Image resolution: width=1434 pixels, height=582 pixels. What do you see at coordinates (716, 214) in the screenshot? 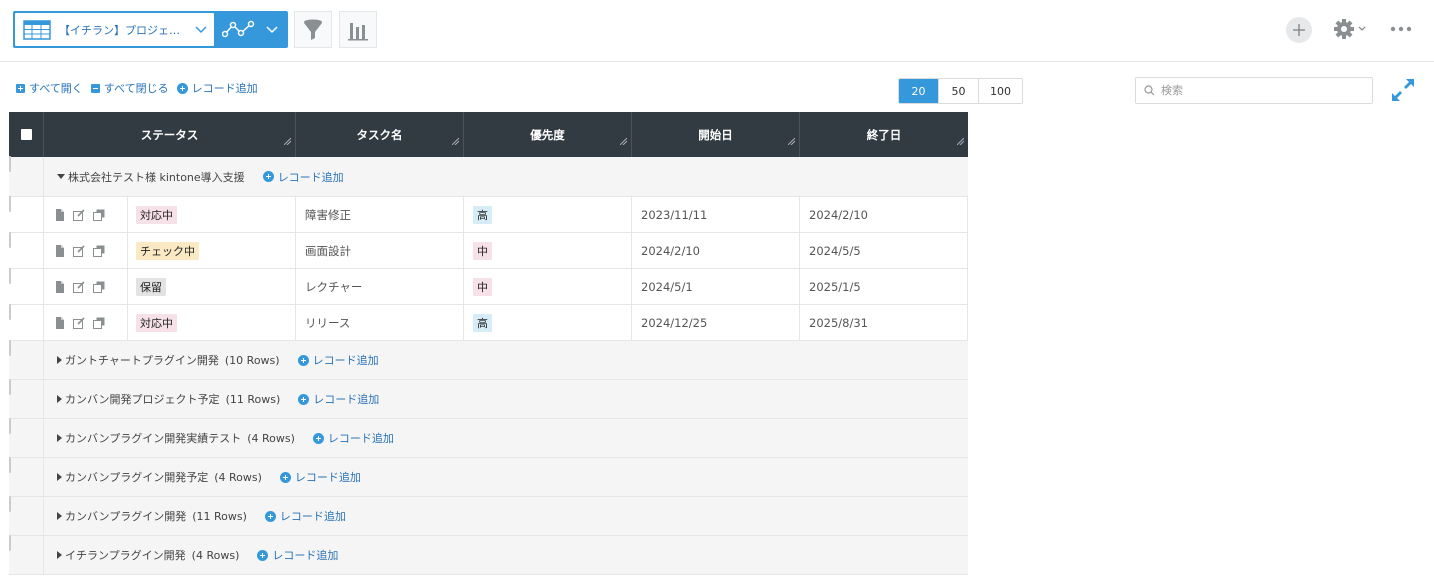
I see `start-date-cell: 2023/11/11` at bounding box center [716, 214].